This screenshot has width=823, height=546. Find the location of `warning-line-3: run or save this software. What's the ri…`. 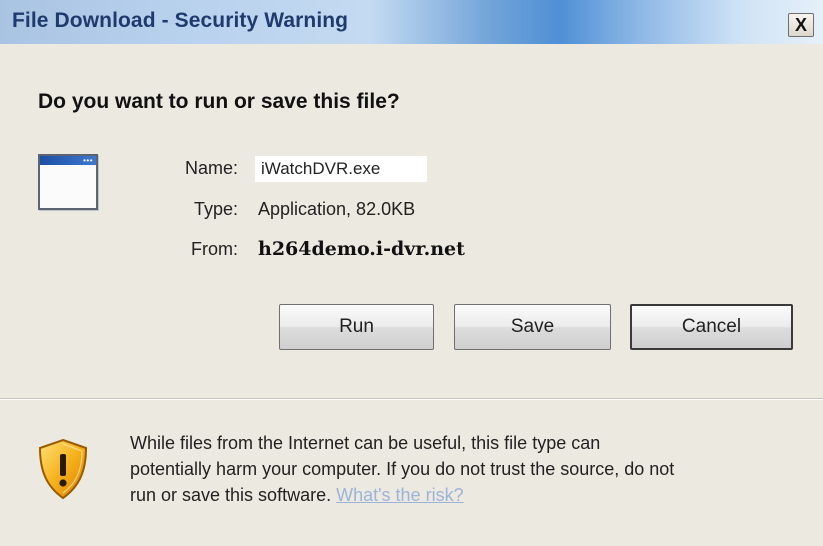

warning-line-3: run or save this software. What's the ri… is located at coordinates (470, 495).